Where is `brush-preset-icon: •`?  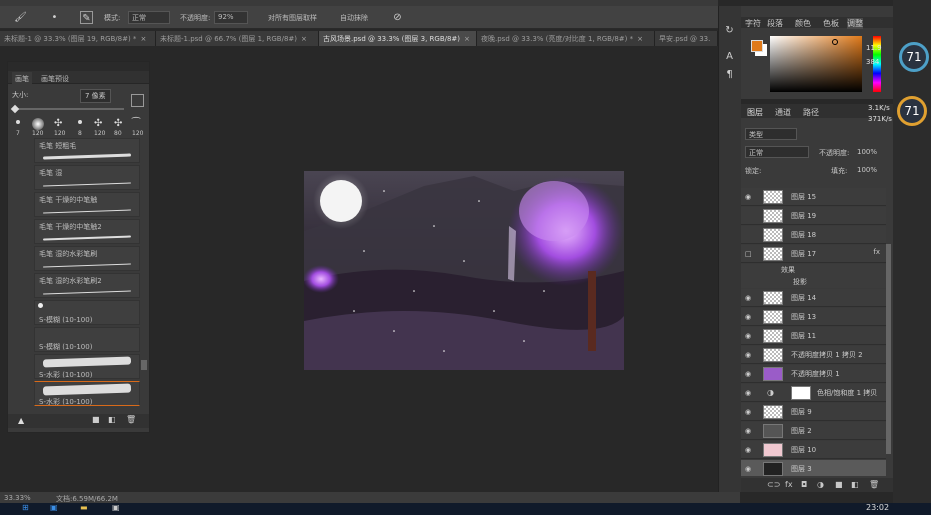 brush-preset-icon: • is located at coordinates (54, 17).